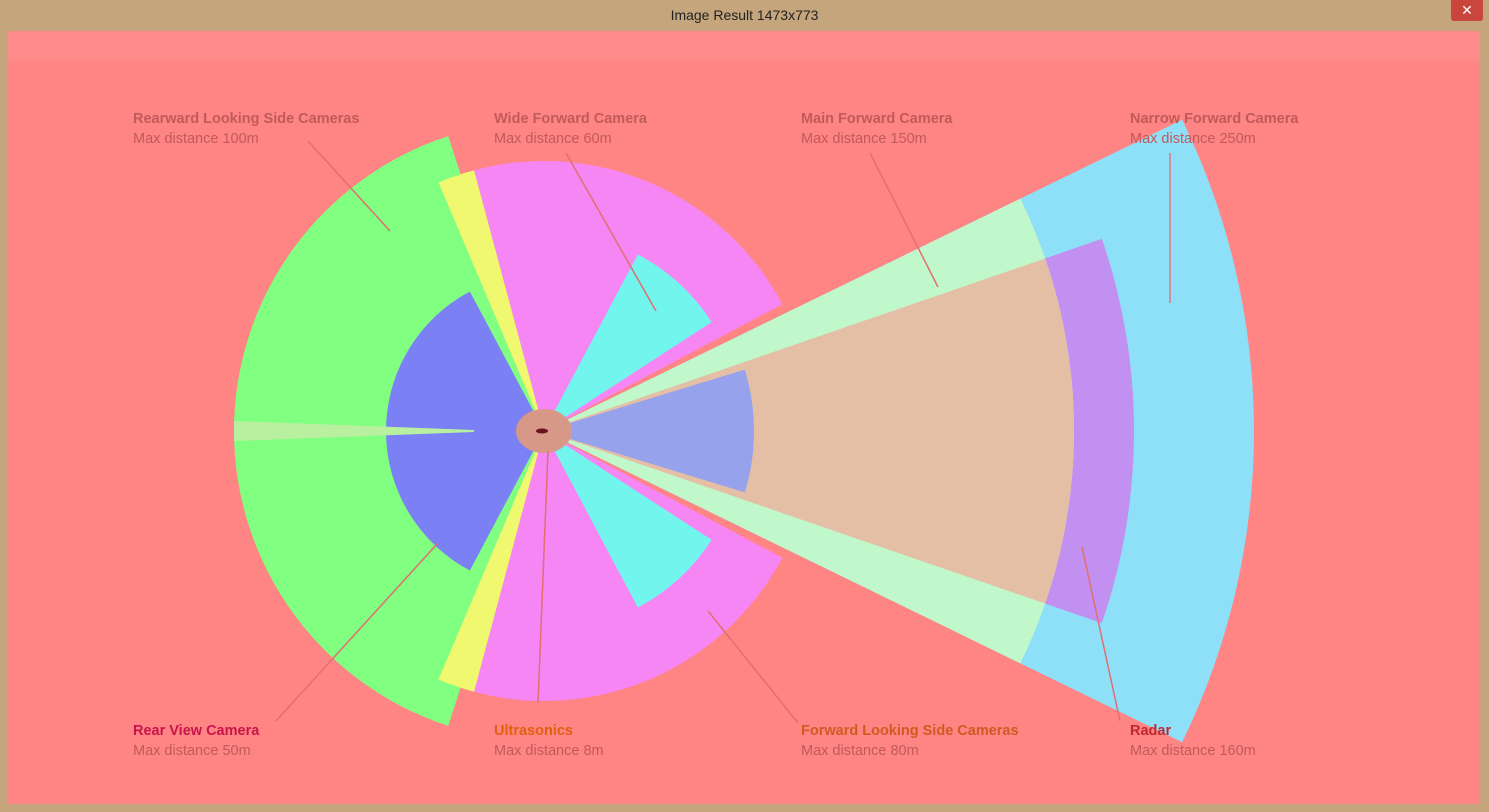  Describe the element at coordinates (1214, 129) in the screenshot. I see `label-narrow-forward: Narrow Forward Camera Max distance 250m` at that location.